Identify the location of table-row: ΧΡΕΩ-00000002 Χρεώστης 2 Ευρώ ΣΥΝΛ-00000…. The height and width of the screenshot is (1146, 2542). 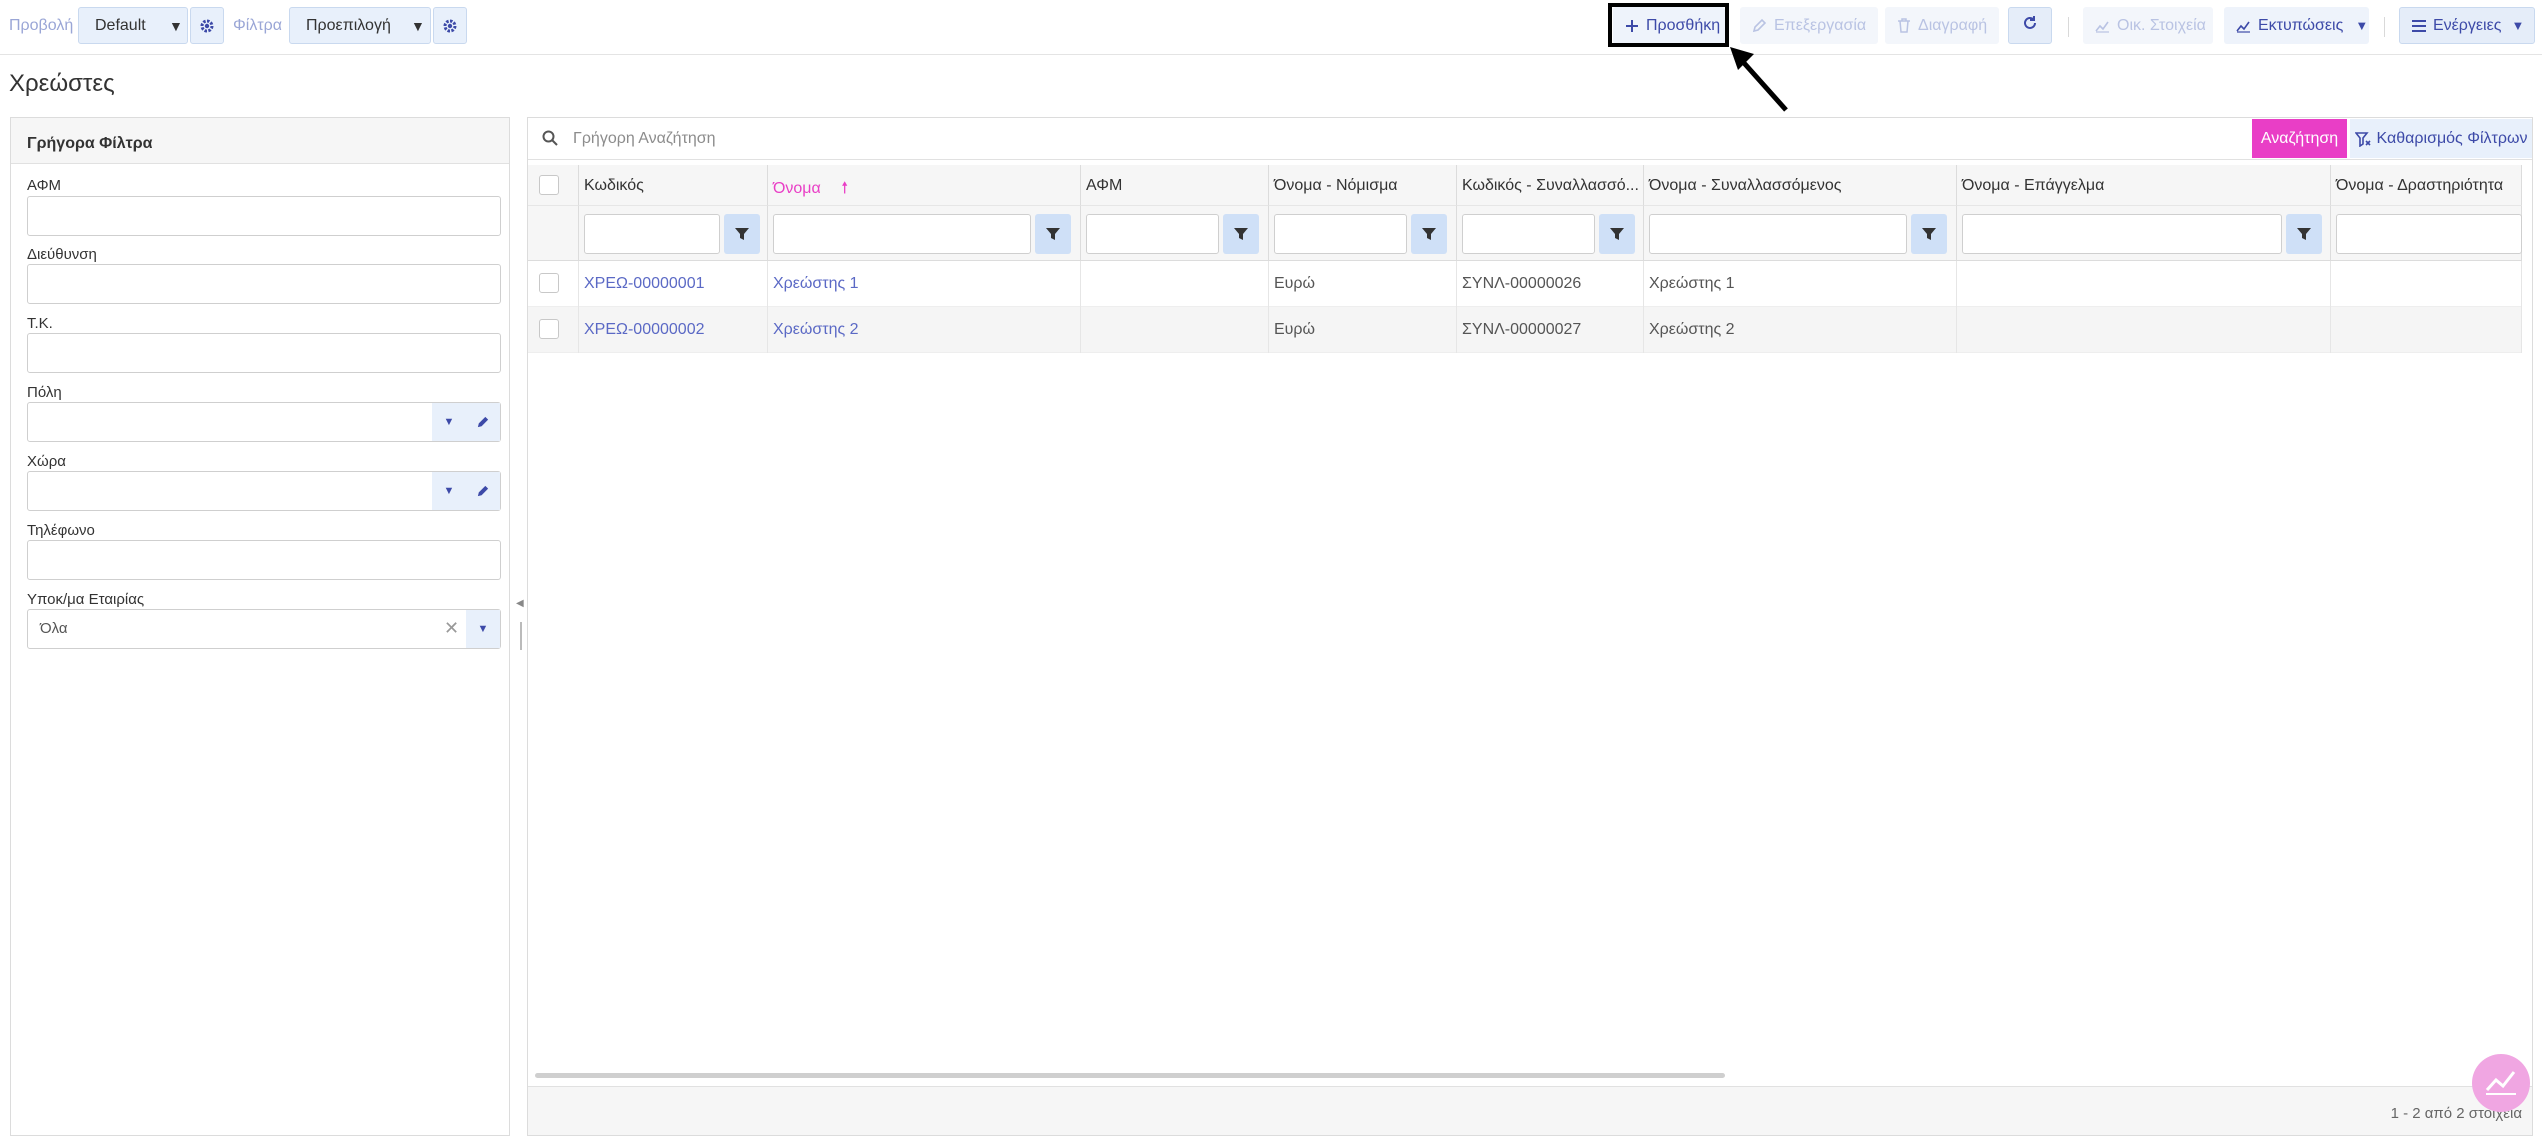
(1525, 330).